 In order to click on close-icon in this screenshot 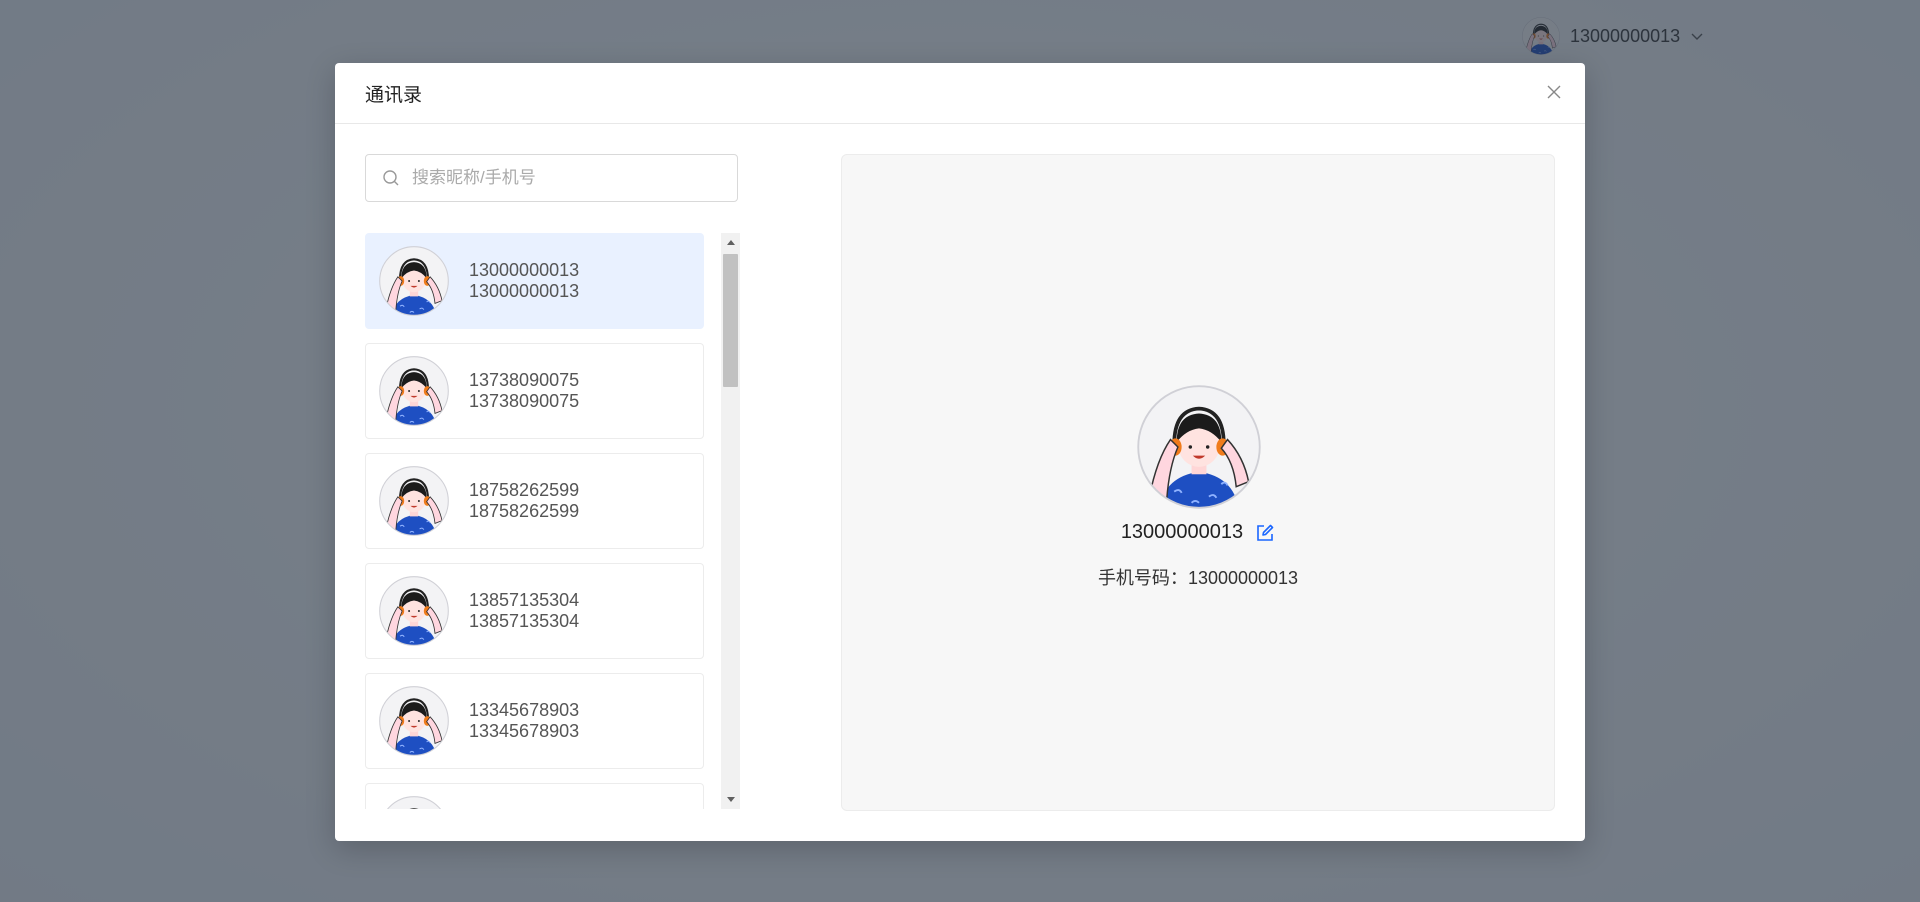, I will do `click(1554, 92)`.